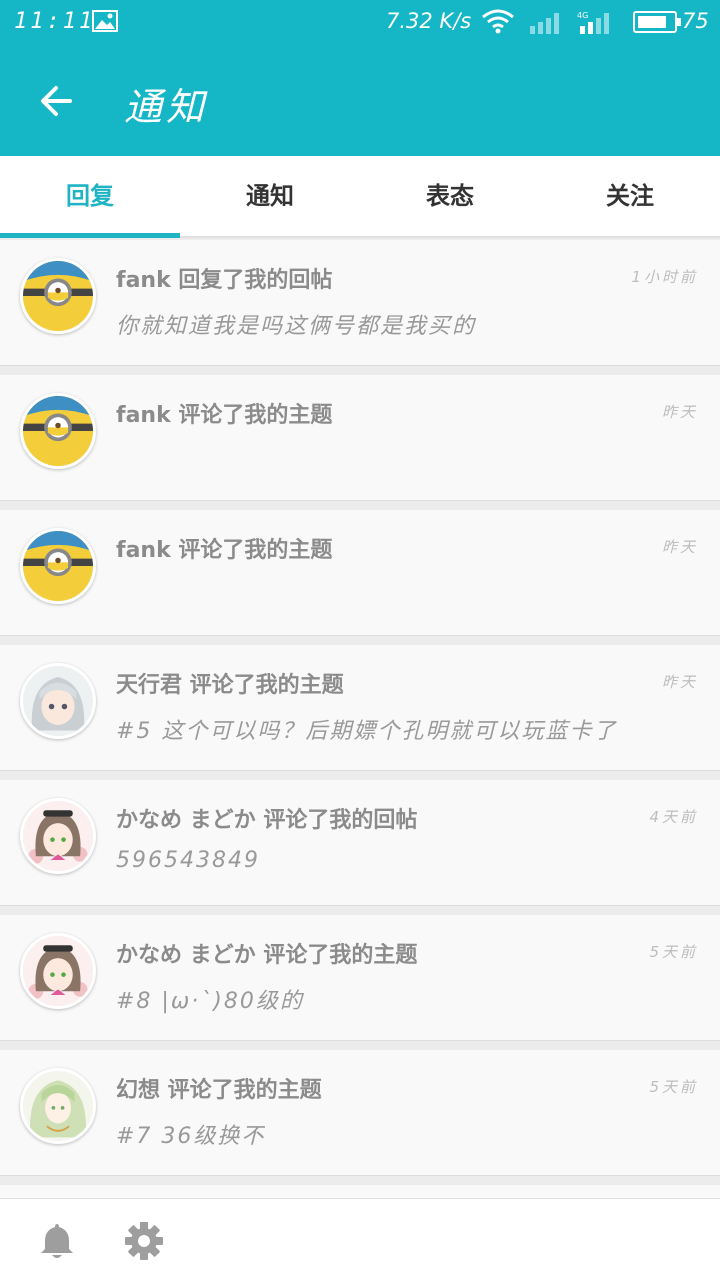  I want to click on signal-sim2-icon: 4G, so click(593, 22).